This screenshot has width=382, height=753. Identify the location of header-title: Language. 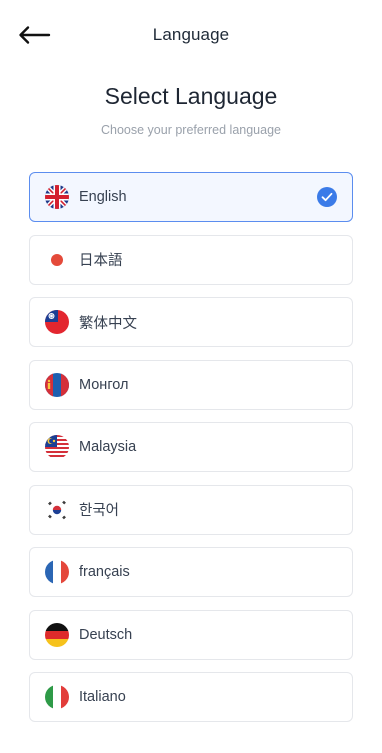
(191, 34).